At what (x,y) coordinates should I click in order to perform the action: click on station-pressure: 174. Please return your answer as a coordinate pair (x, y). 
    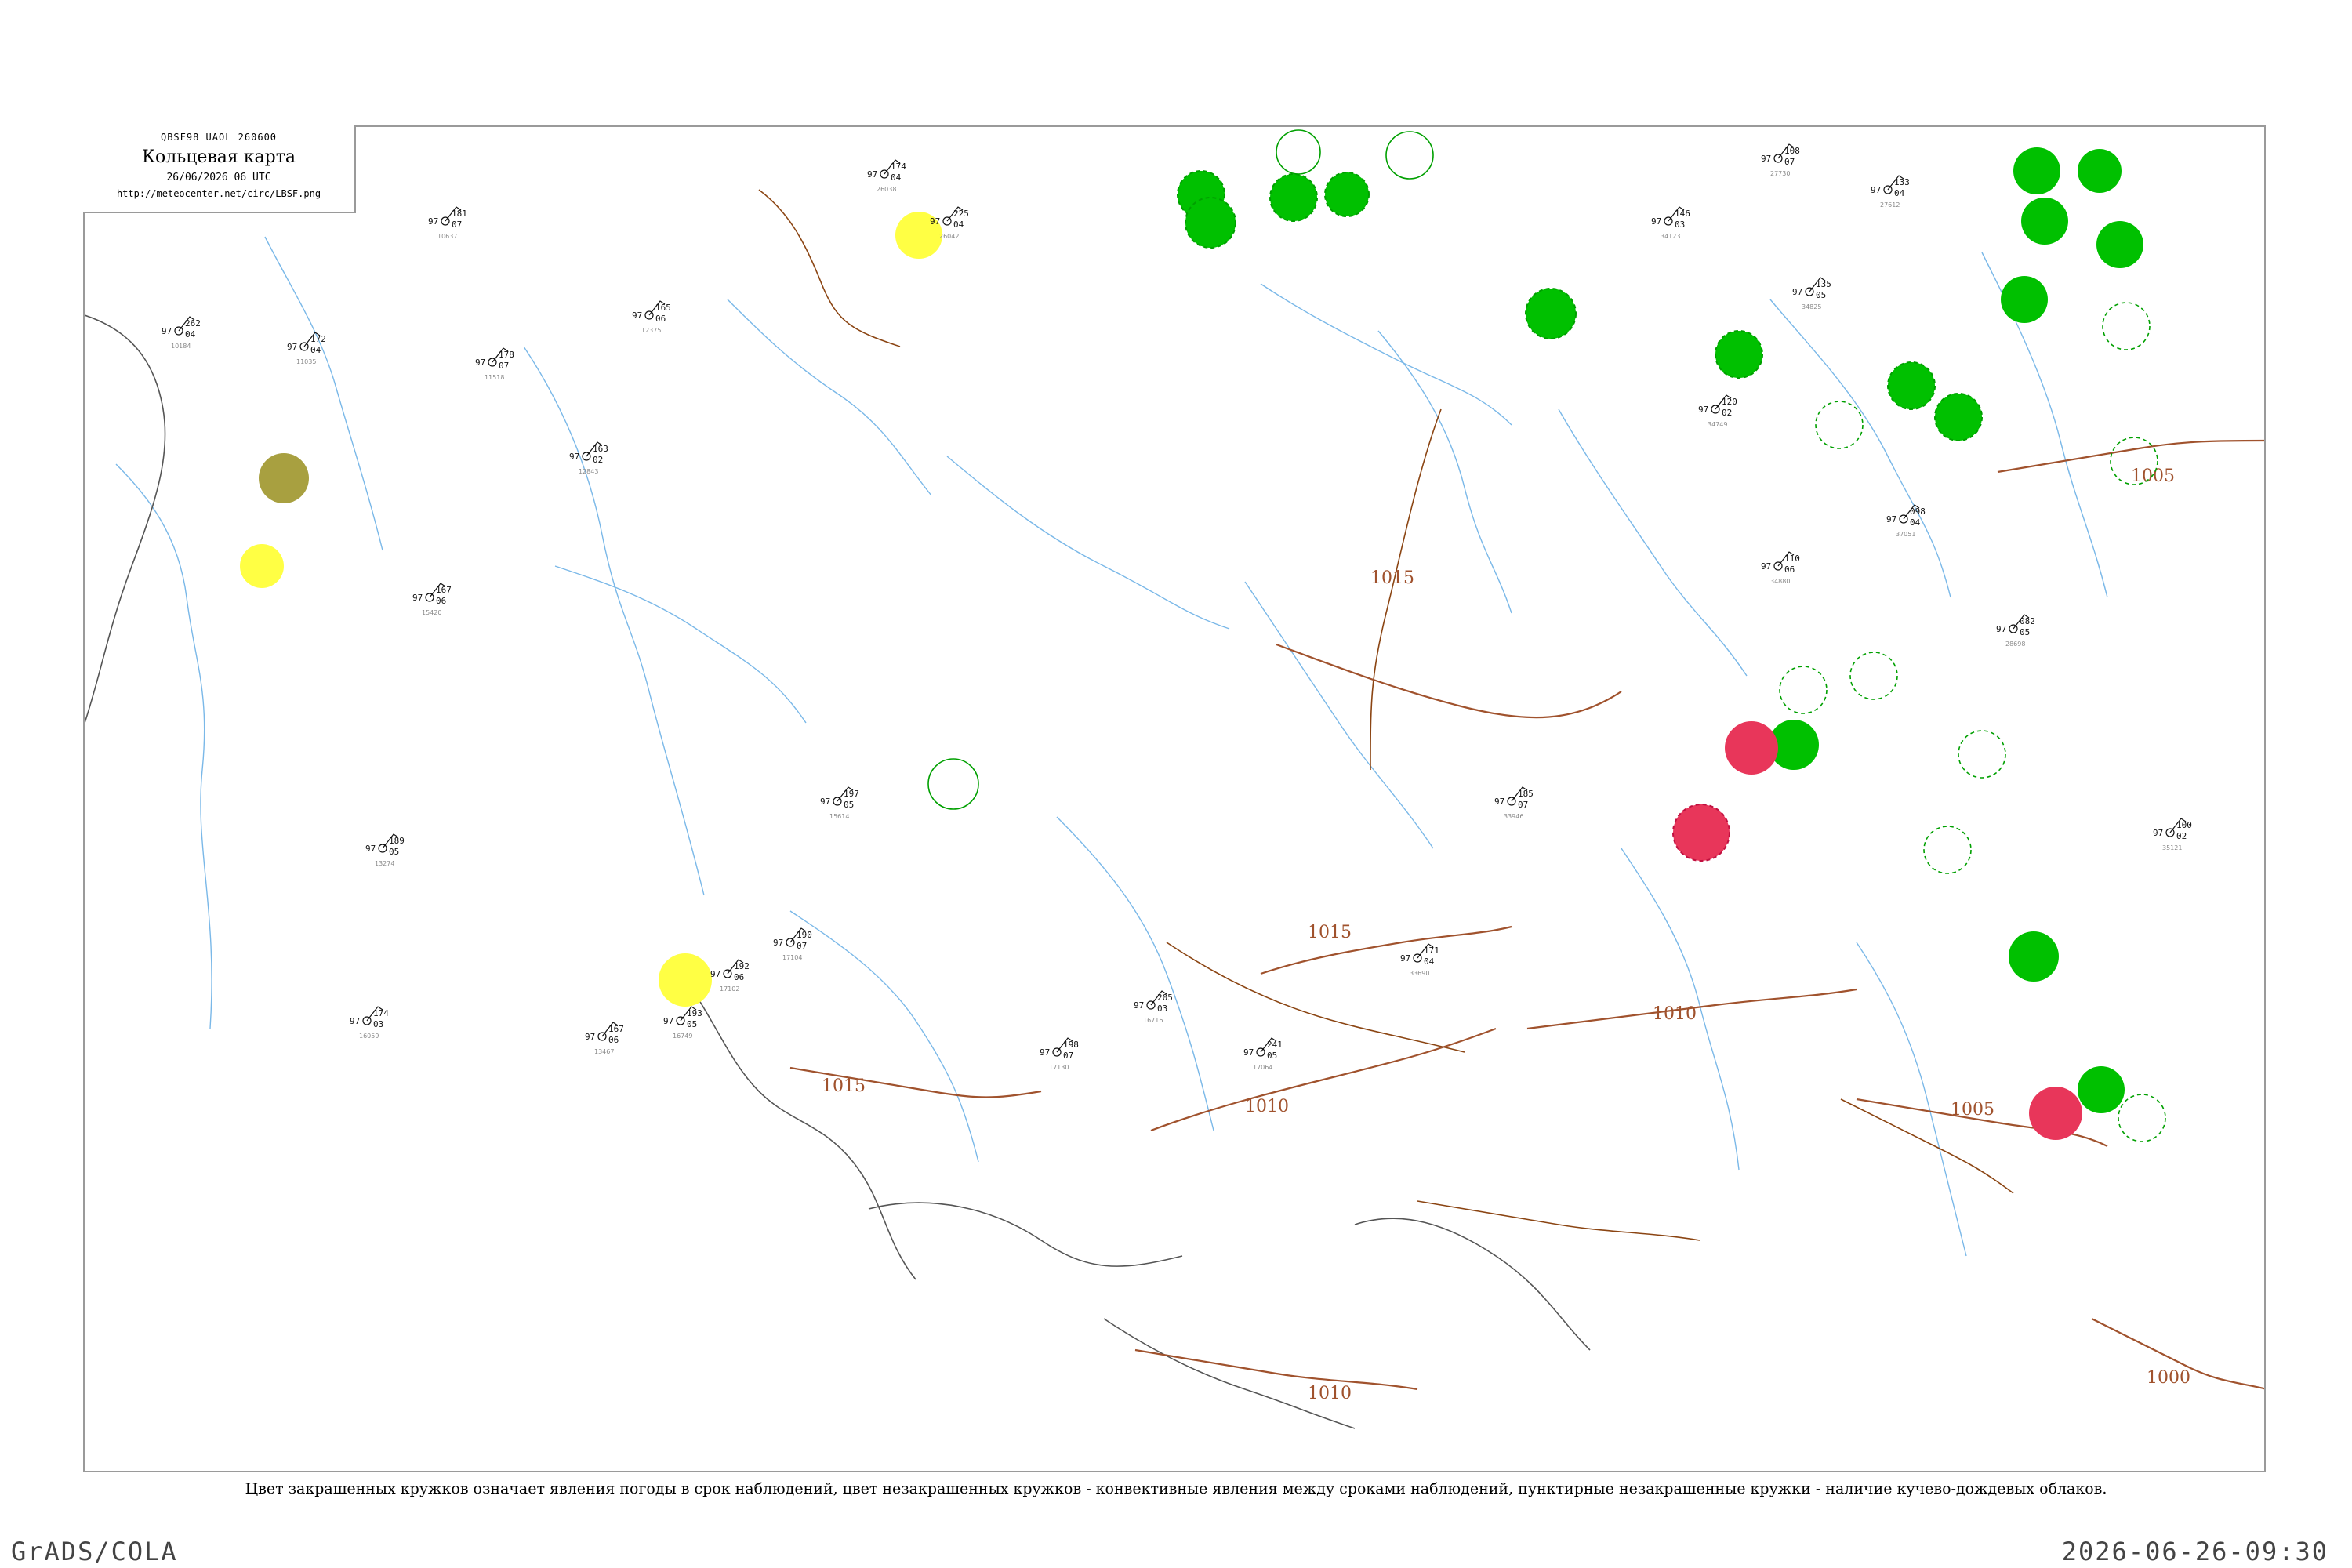
    Looking at the image, I should click on (899, 167).